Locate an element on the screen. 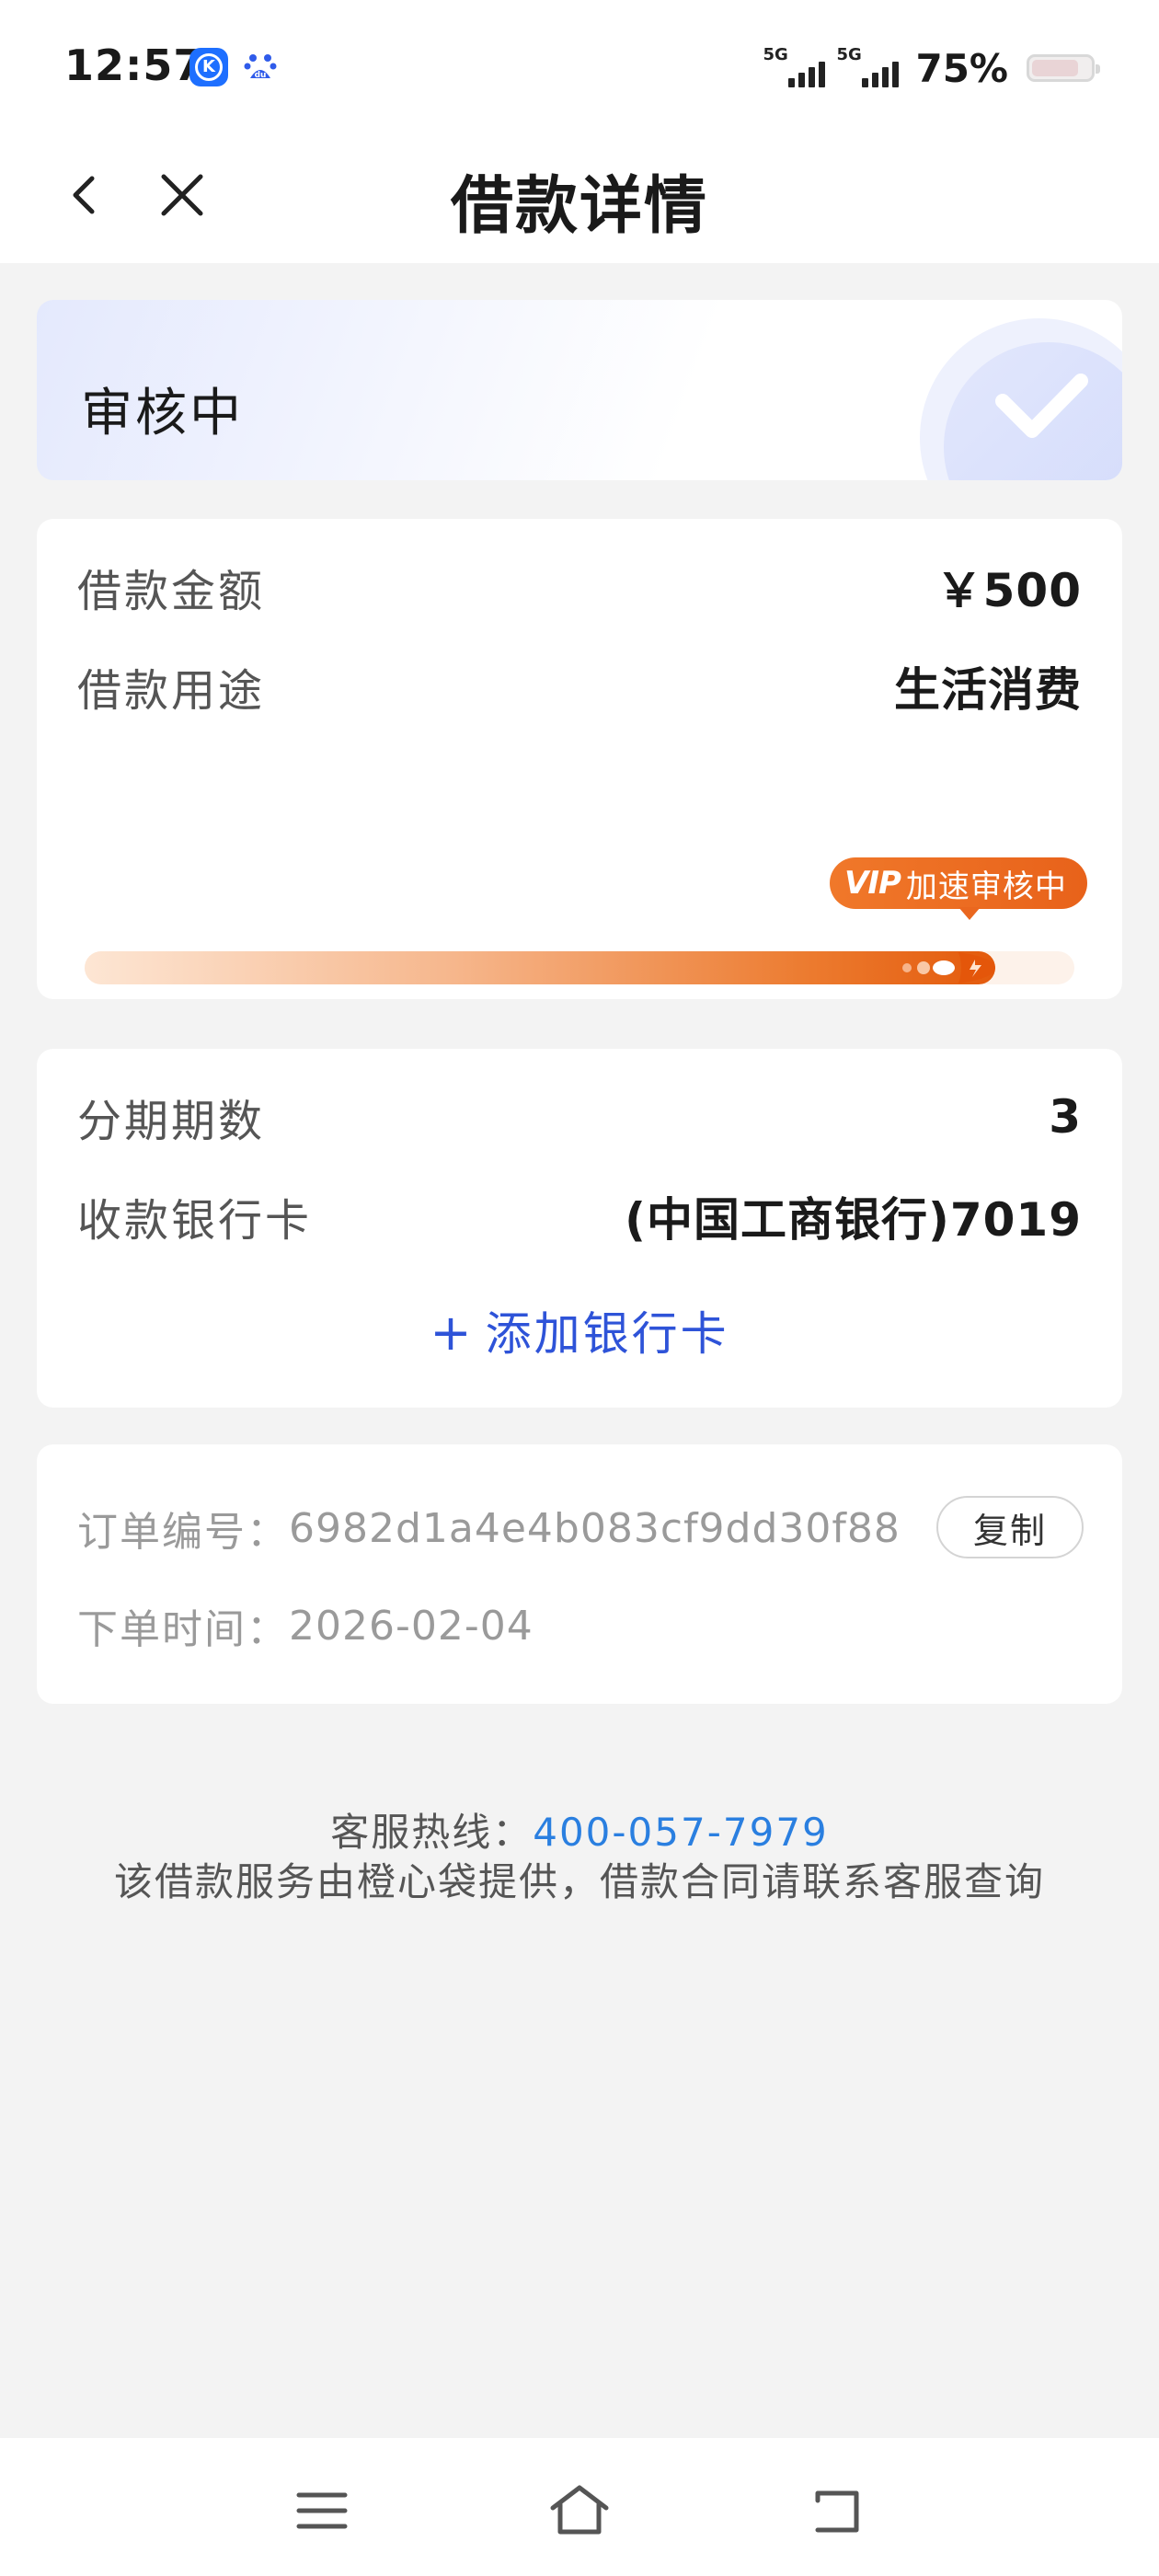  hotline-number-link: 400-057-7979 is located at coordinates (681, 1832).